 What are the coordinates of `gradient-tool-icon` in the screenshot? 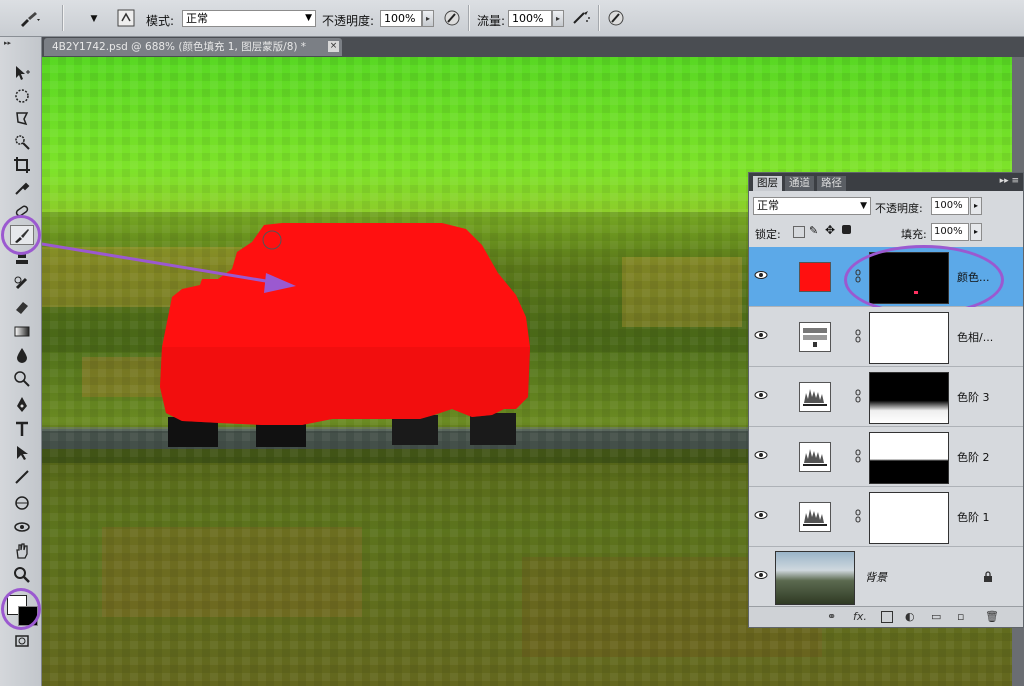 It's located at (22, 331).